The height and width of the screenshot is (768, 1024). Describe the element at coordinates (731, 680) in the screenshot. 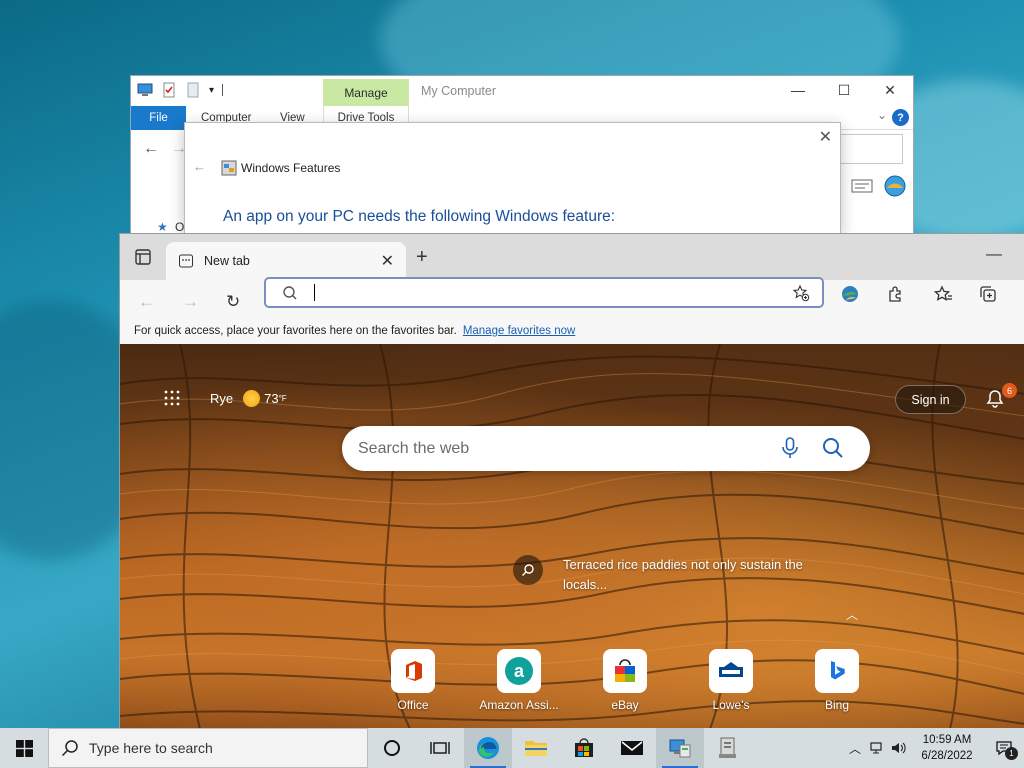

I see `quick-link-lowes: Lowe's` at that location.